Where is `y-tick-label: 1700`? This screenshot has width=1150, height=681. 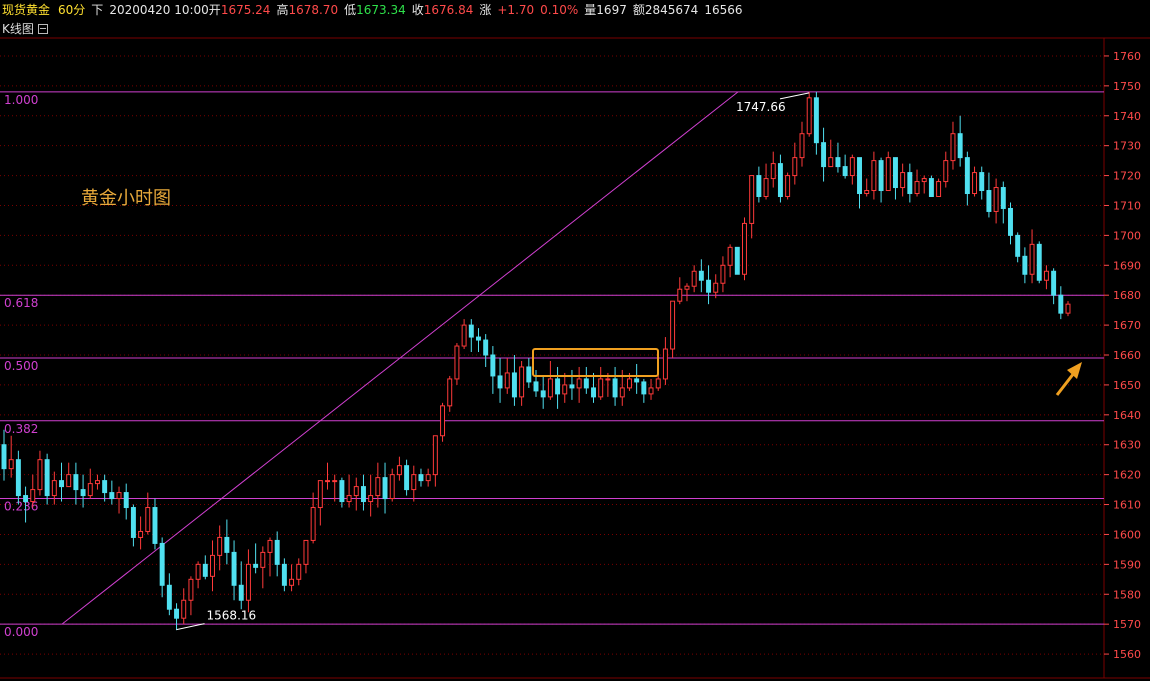
y-tick-label: 1700 is located at coordinates (1127, 235).